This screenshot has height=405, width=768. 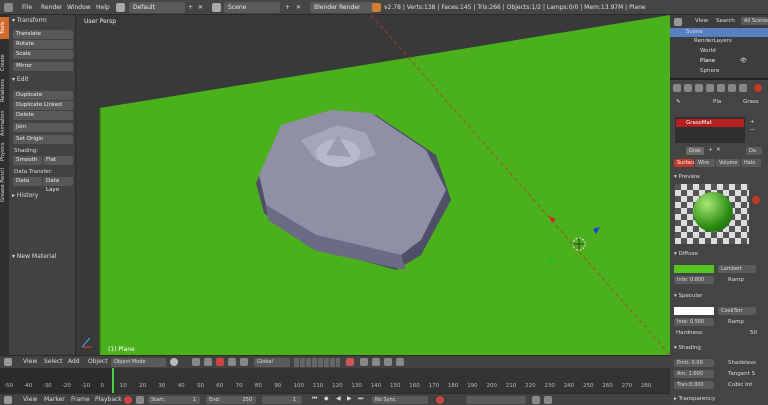 I want to click on layers-tab-icon, so click(x=688, y=88).